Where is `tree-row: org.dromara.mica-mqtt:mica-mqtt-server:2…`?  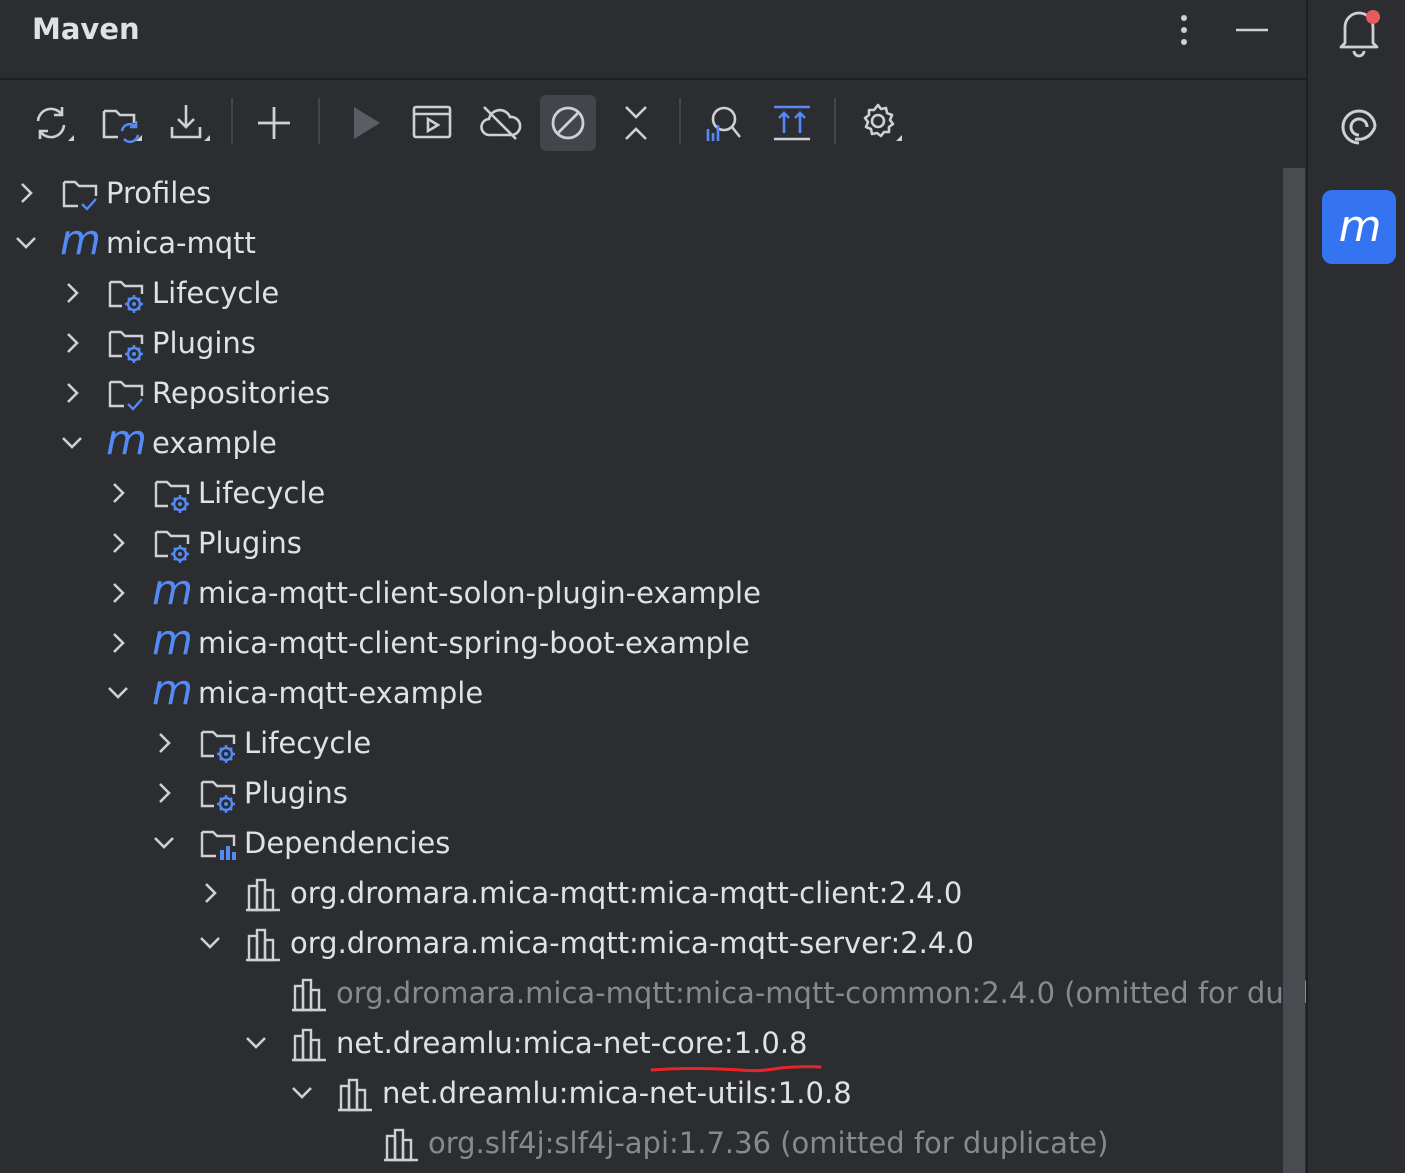
tree-row: org.dromara.mica-mqtt:mica-mqtt-server:2… is located at coordinates (653, 943).